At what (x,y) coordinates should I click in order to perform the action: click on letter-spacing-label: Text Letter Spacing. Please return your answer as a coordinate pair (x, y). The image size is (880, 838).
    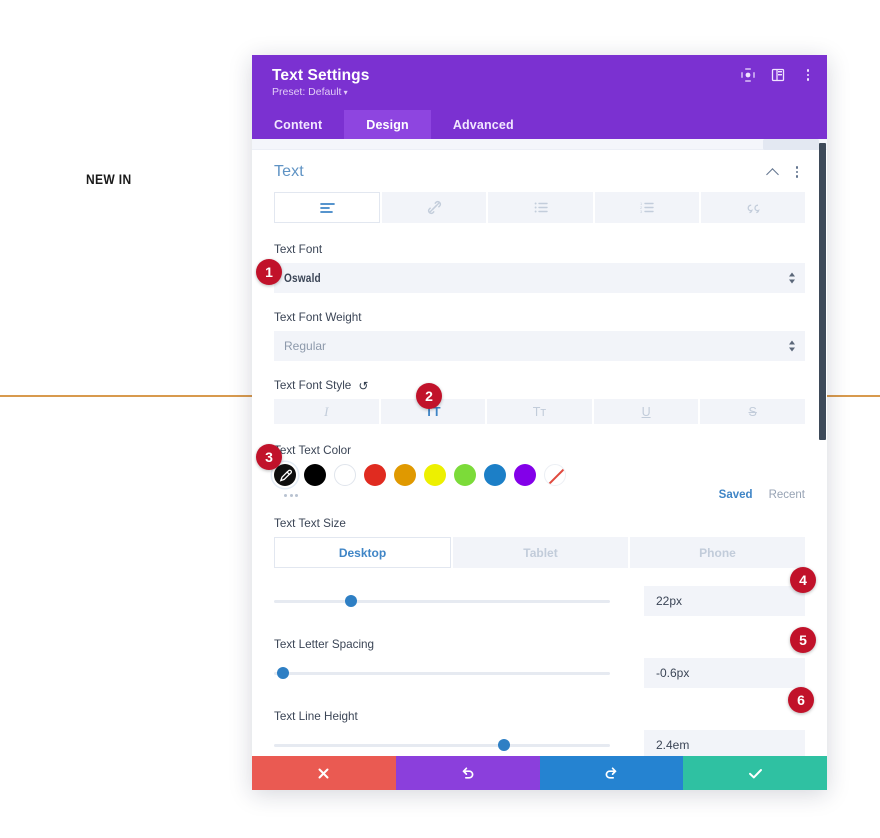
    Looking at the image, I should click on (539, 644).